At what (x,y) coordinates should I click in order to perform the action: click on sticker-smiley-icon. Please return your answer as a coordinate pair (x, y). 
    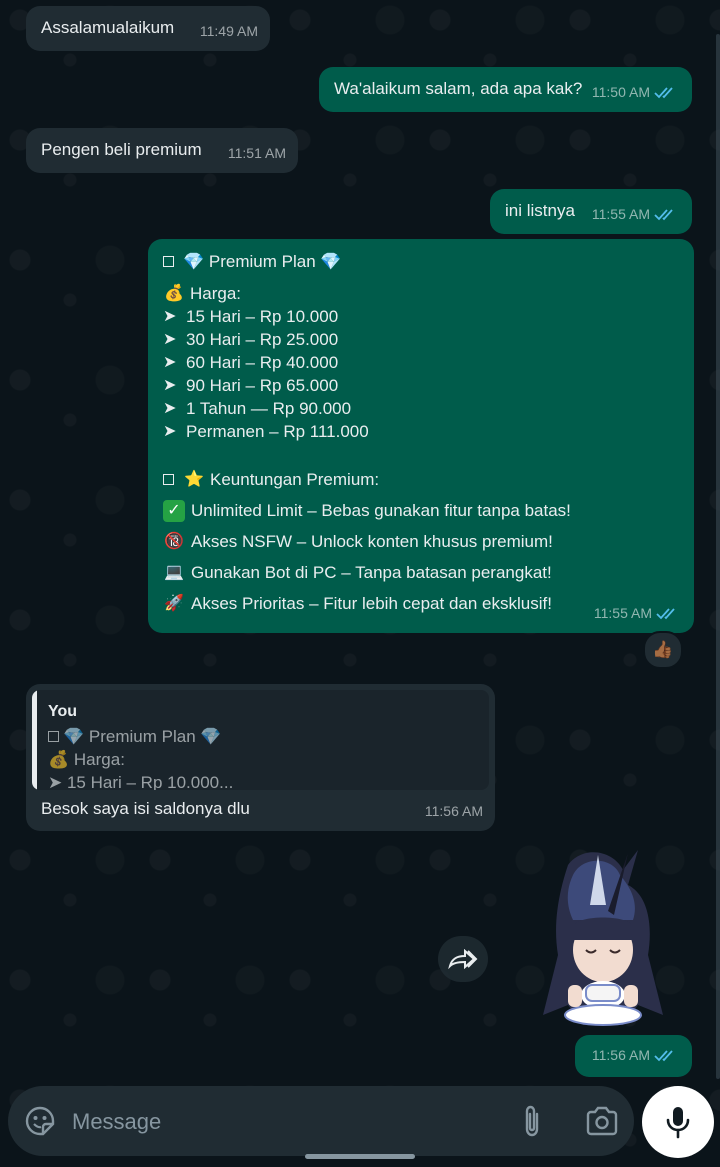
    Looking at the image, I should click on (40, 1121).